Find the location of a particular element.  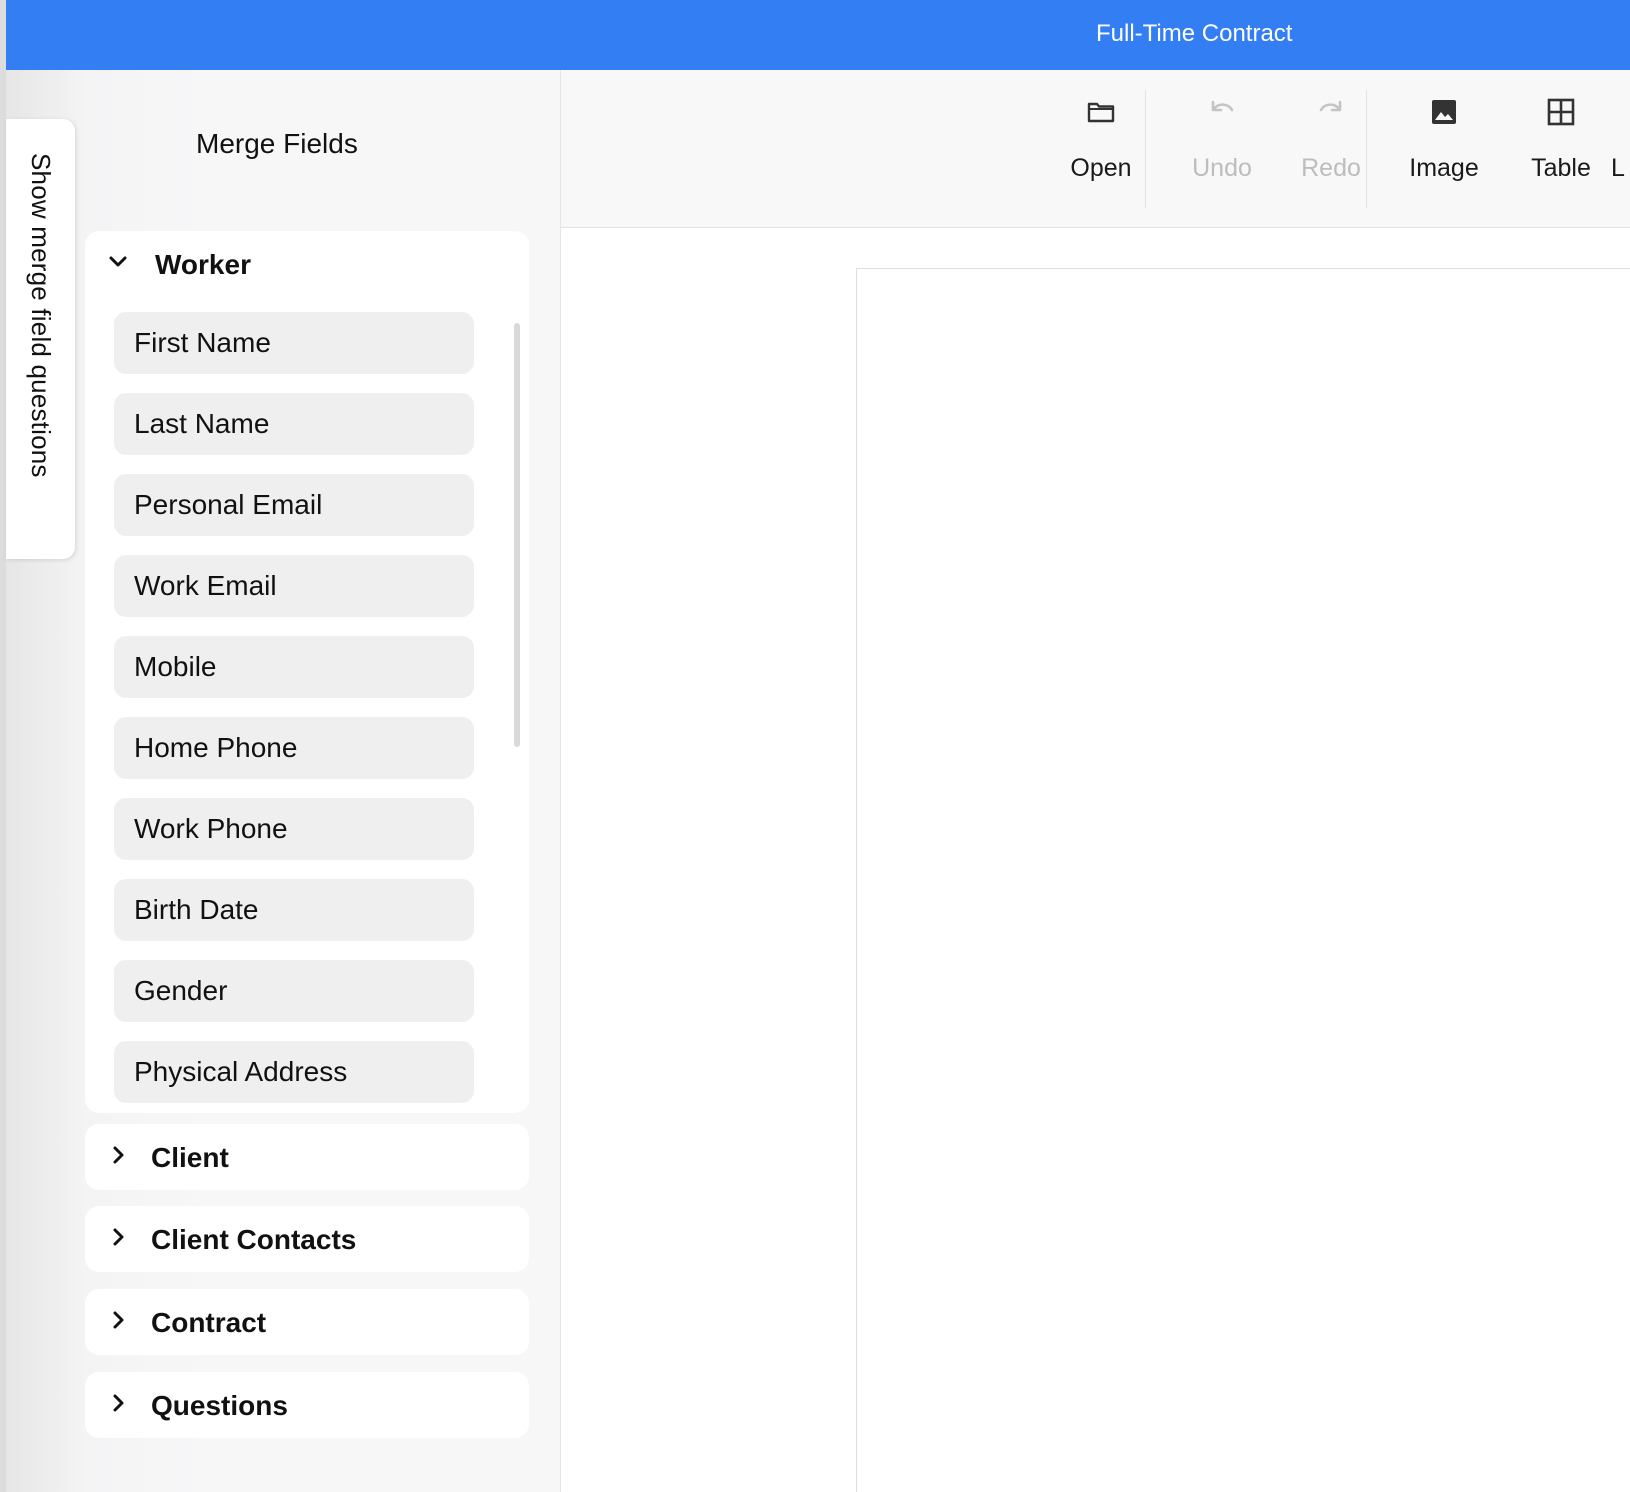

group-label-contract: Contract is located at coordinates (209, 1322).